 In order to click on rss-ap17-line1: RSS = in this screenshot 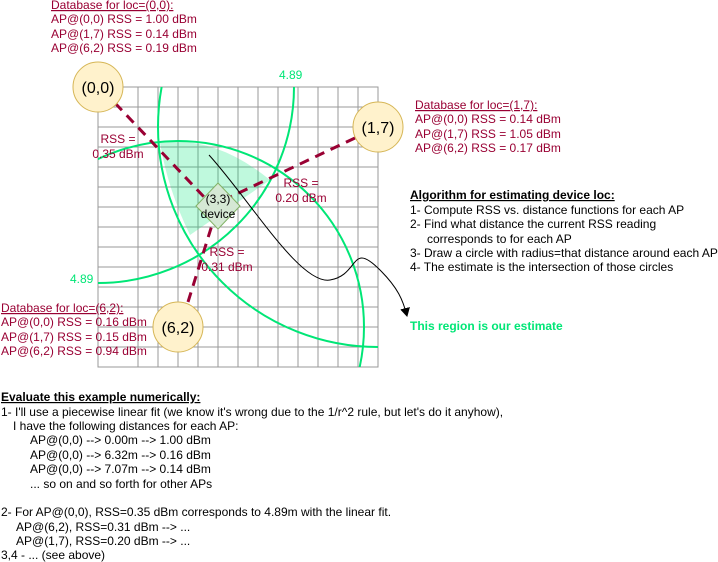, I will do `click(300, 183)`.